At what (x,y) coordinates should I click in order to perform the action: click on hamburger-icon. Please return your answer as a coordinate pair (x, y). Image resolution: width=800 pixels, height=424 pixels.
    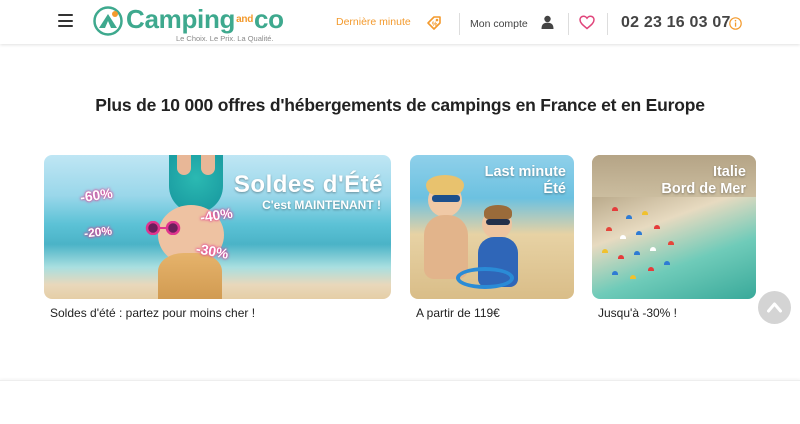
    Looking at the image, I should click on (65, 20).